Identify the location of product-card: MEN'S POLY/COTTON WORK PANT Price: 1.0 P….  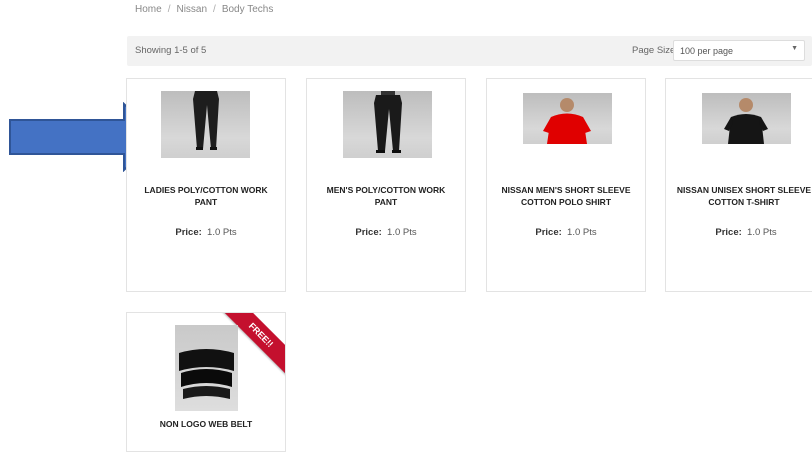
(386, 185).